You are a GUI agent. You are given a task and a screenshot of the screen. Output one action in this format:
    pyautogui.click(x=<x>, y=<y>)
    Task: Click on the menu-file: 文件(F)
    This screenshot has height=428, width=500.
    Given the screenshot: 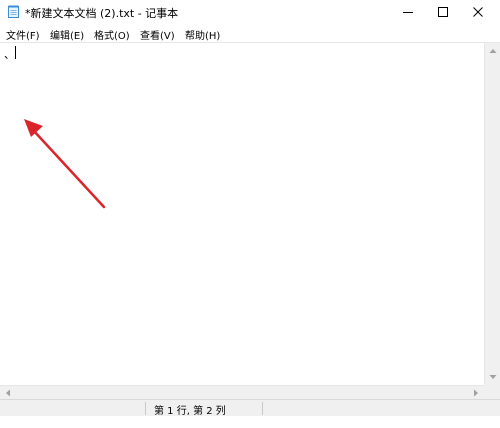 What is the action you would take?
    pyautogui.click(x=23, y=34)
    